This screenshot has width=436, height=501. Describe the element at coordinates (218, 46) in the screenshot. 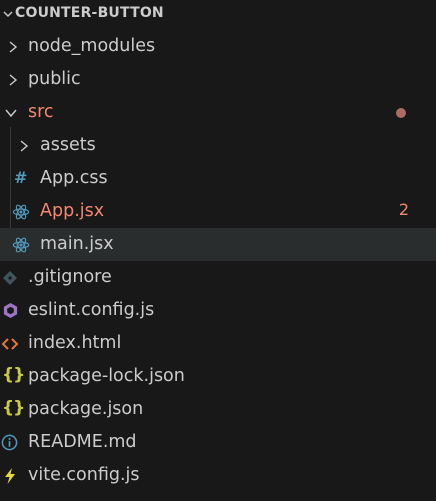

I see `tree-item-node-modules: node_modules` at that location.